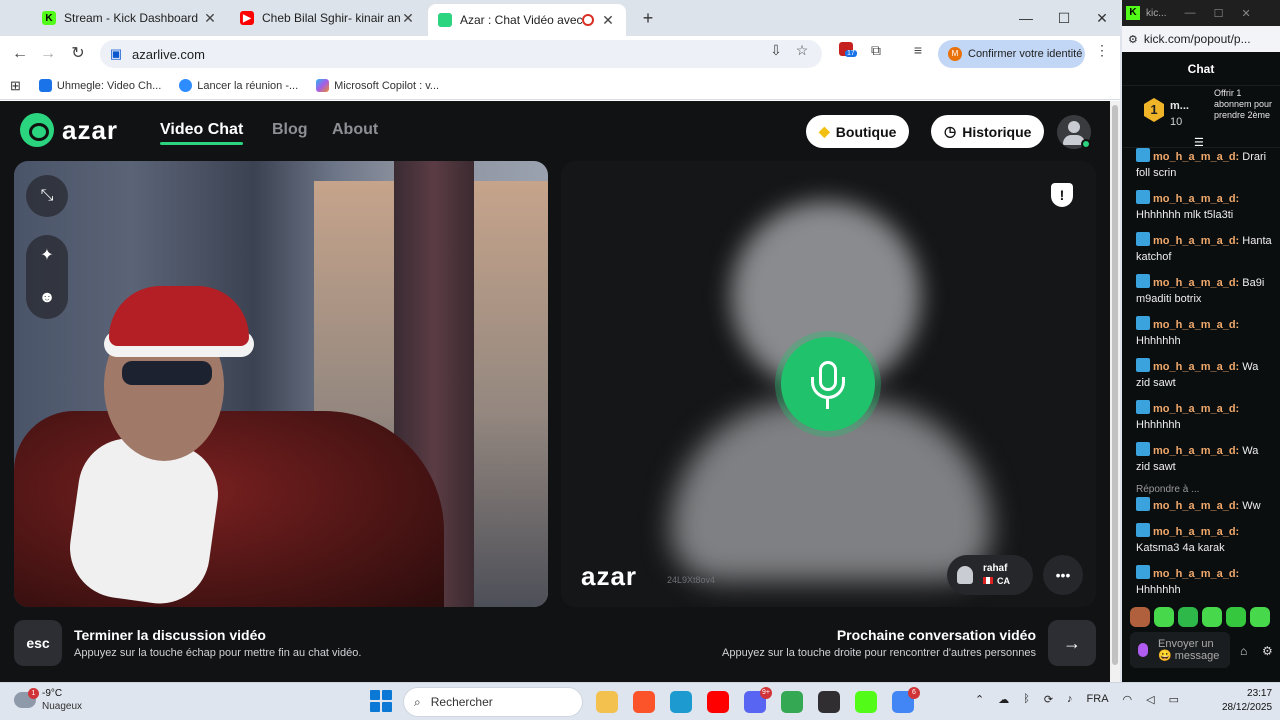  I want to click on chat-bubble-button: •••, so click(1063, 575).